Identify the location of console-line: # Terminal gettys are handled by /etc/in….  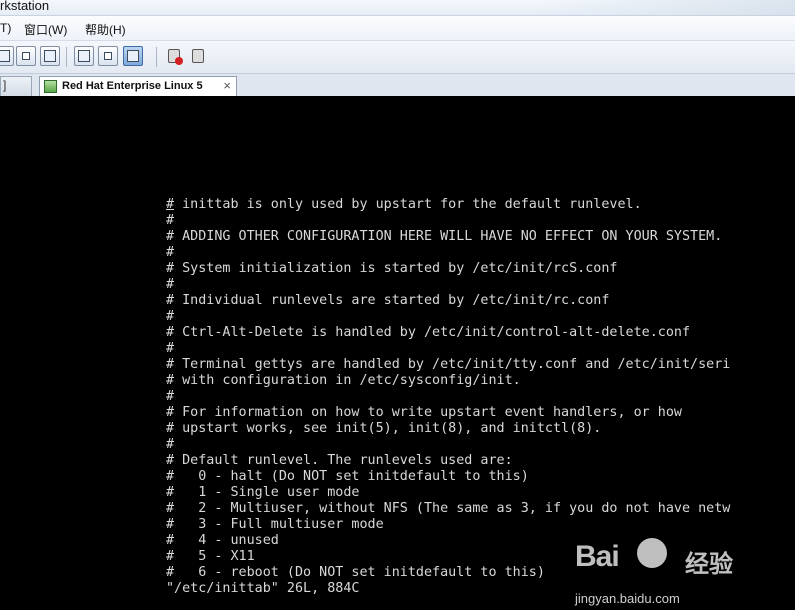
(448, 364).